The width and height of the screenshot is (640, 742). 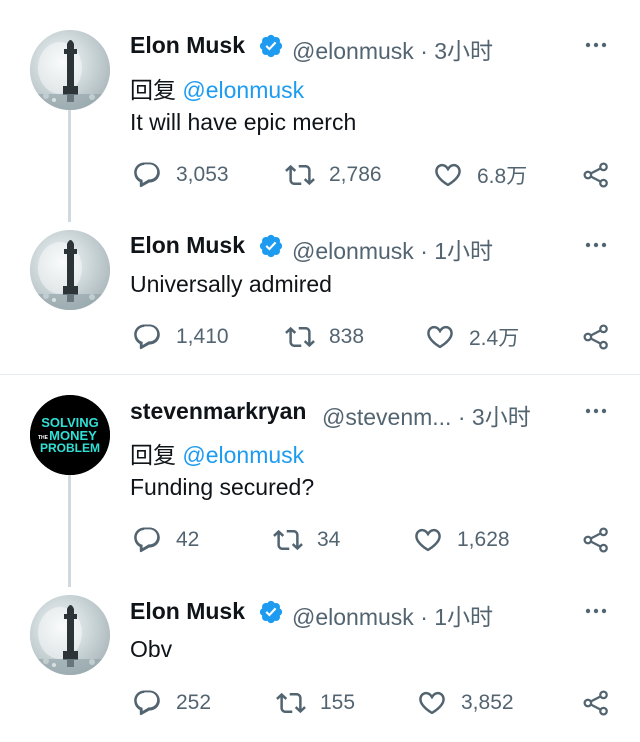 I want to click on share-icon, so click(x=596, y=703).